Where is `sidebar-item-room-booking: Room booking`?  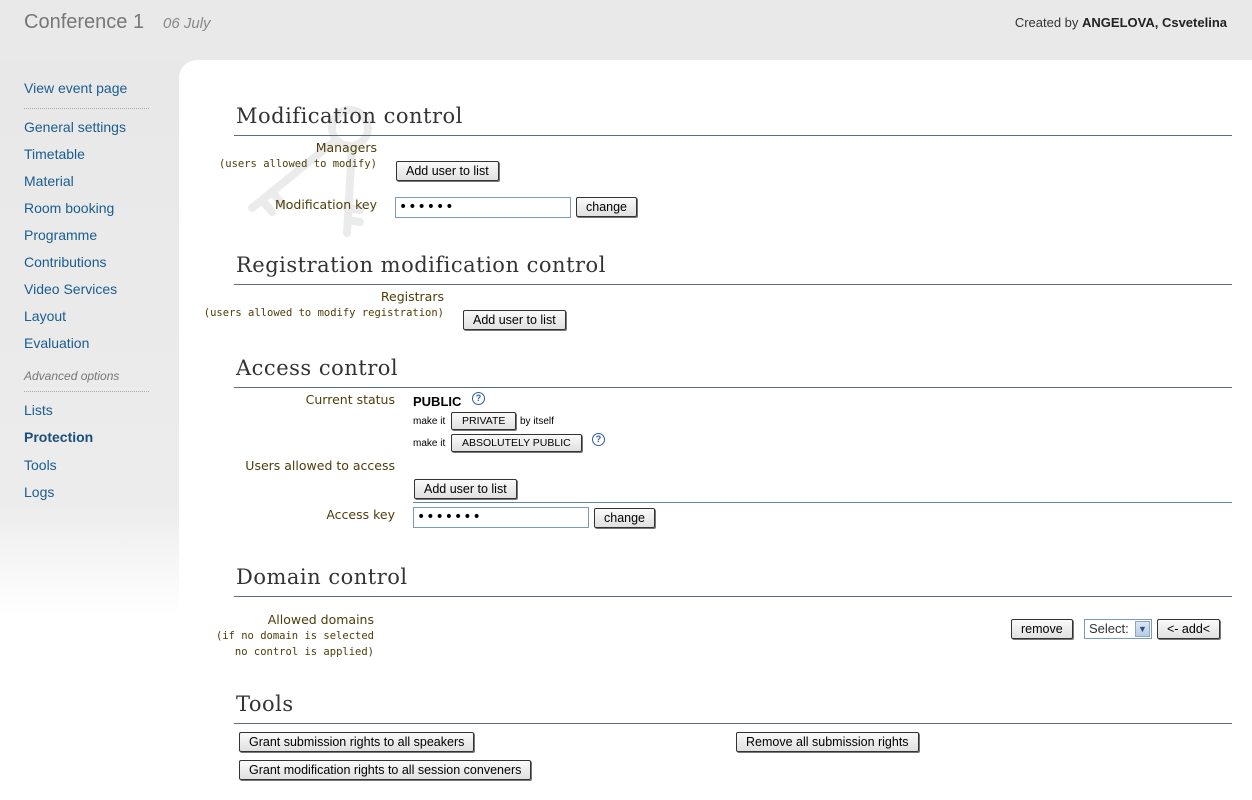
sidebar-item-room-booking: Room booking is located at coordinates (69, 208).